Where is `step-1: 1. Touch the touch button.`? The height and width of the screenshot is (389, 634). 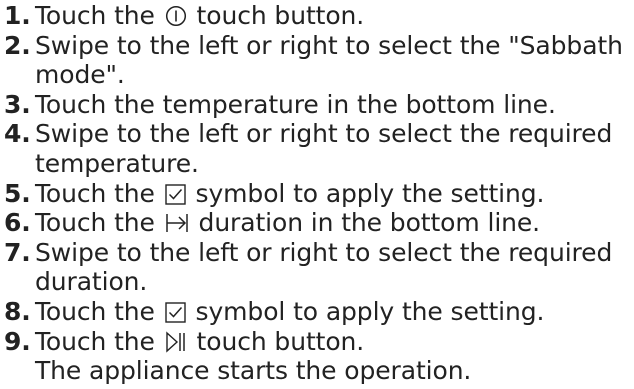 step-1: 1. Touch the touch button. is located at coordinates (317, 16).